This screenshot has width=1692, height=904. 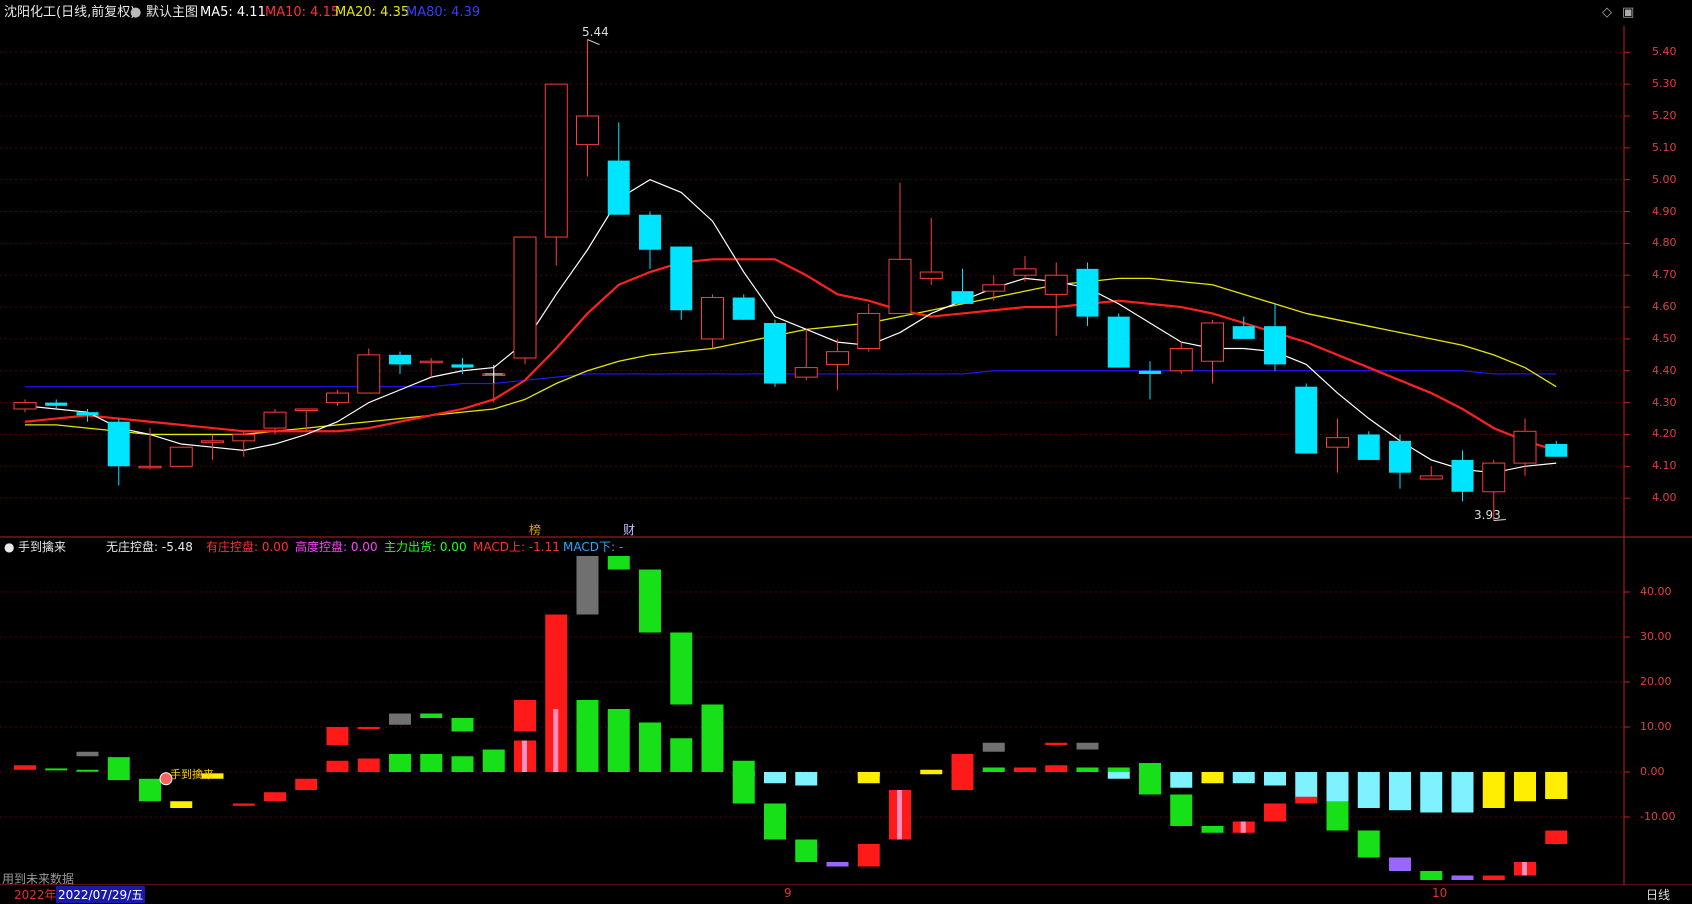 What do you see at coordinates (1664, 307) in the screenshot?
I see `price-tick-label: 4.60` at bounding box center [1664, 307].